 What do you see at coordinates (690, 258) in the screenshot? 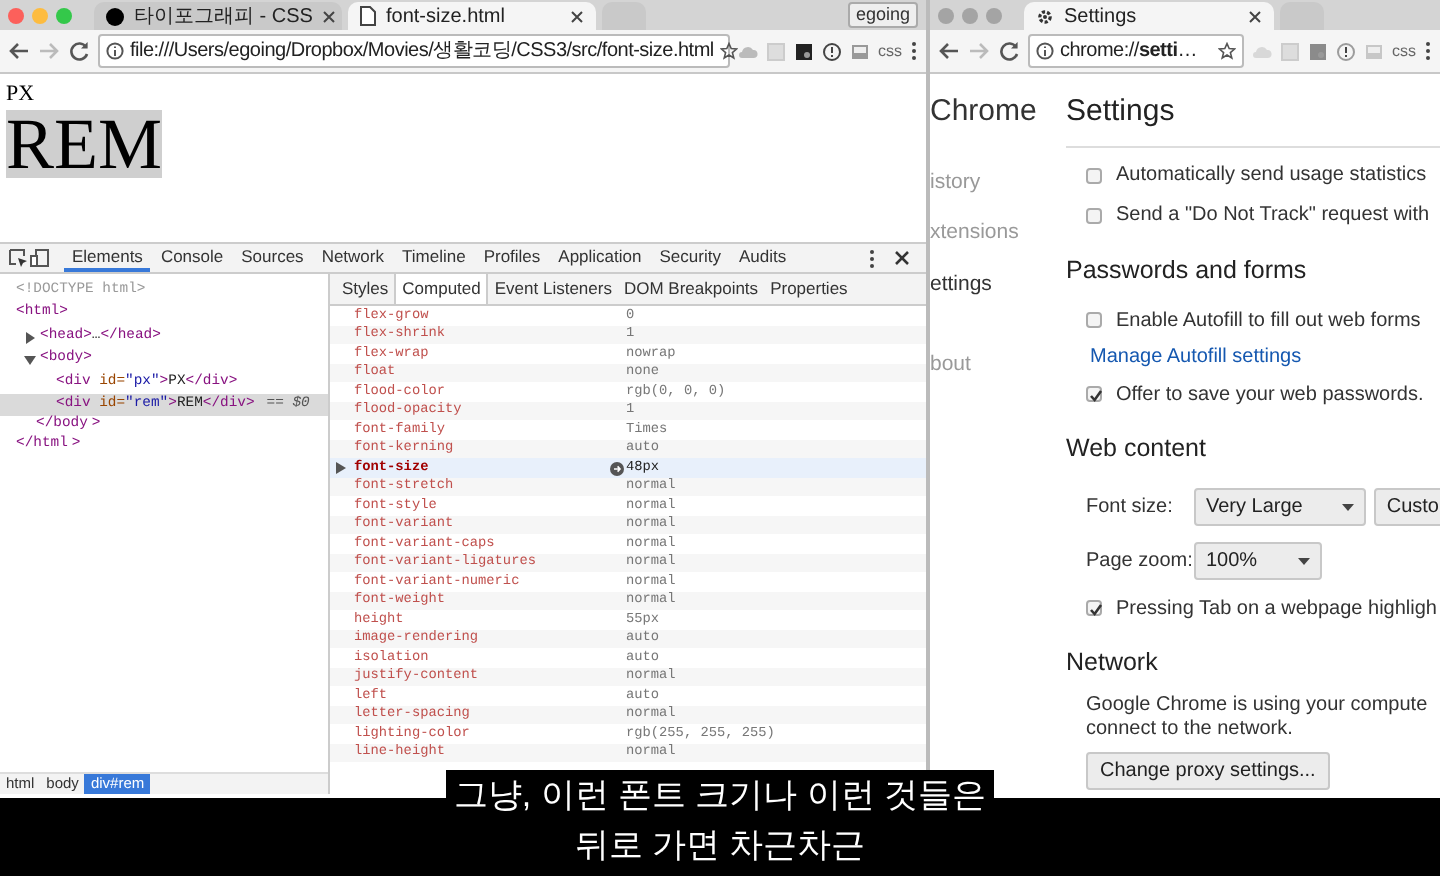
I see `devtools-tab: Security` at bounding box center [690, 258].